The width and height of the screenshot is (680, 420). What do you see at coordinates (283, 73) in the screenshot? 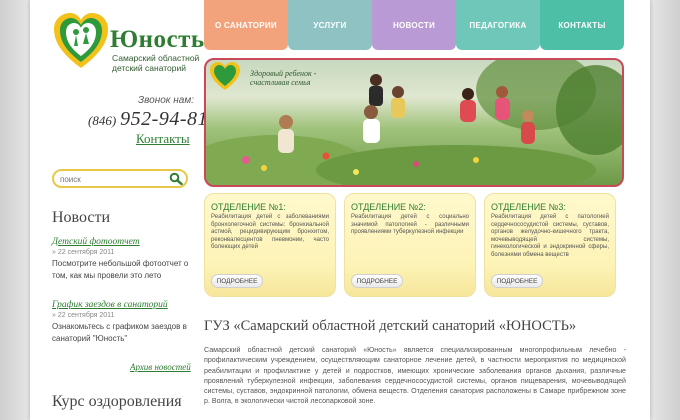
I see `banner-slogan-line1: Здоровый ребенок -` at bounding box center [283, 73].